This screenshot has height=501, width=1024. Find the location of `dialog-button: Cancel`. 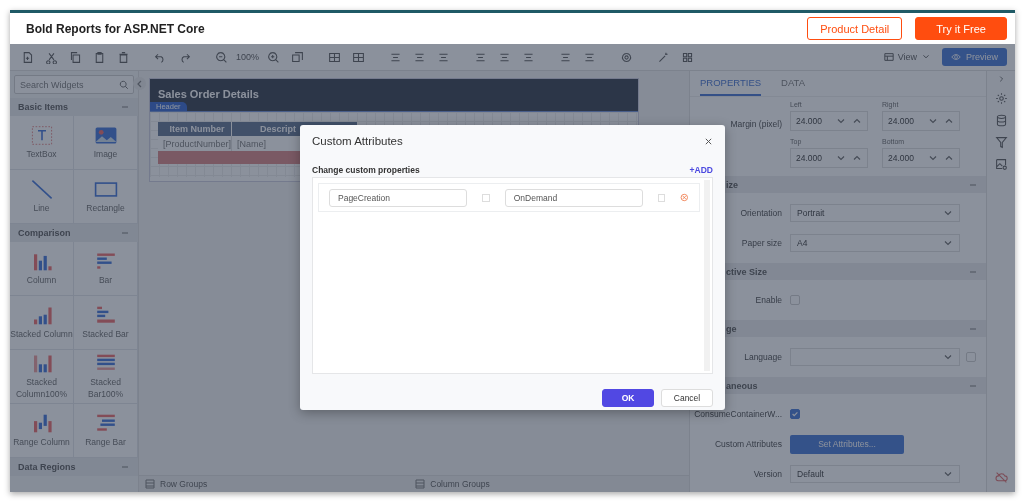

dialog-button: Cancel is located at coordinates (687, 398).